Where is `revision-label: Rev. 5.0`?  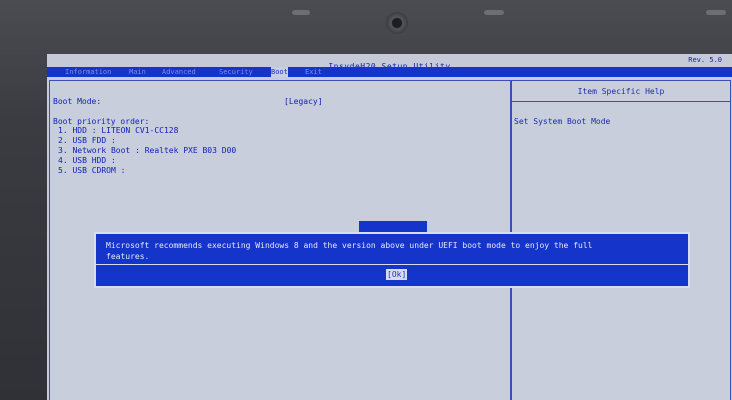 revision-label: Rev. 5.0 is located at coordinates (705, 60).